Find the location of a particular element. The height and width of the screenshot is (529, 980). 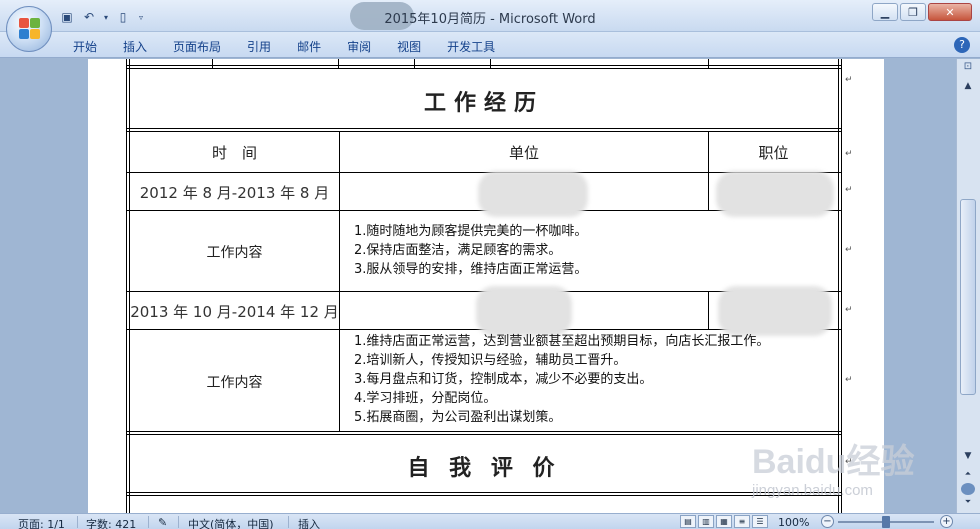

header-time: 时 间 is located at coordinates (234, 153).